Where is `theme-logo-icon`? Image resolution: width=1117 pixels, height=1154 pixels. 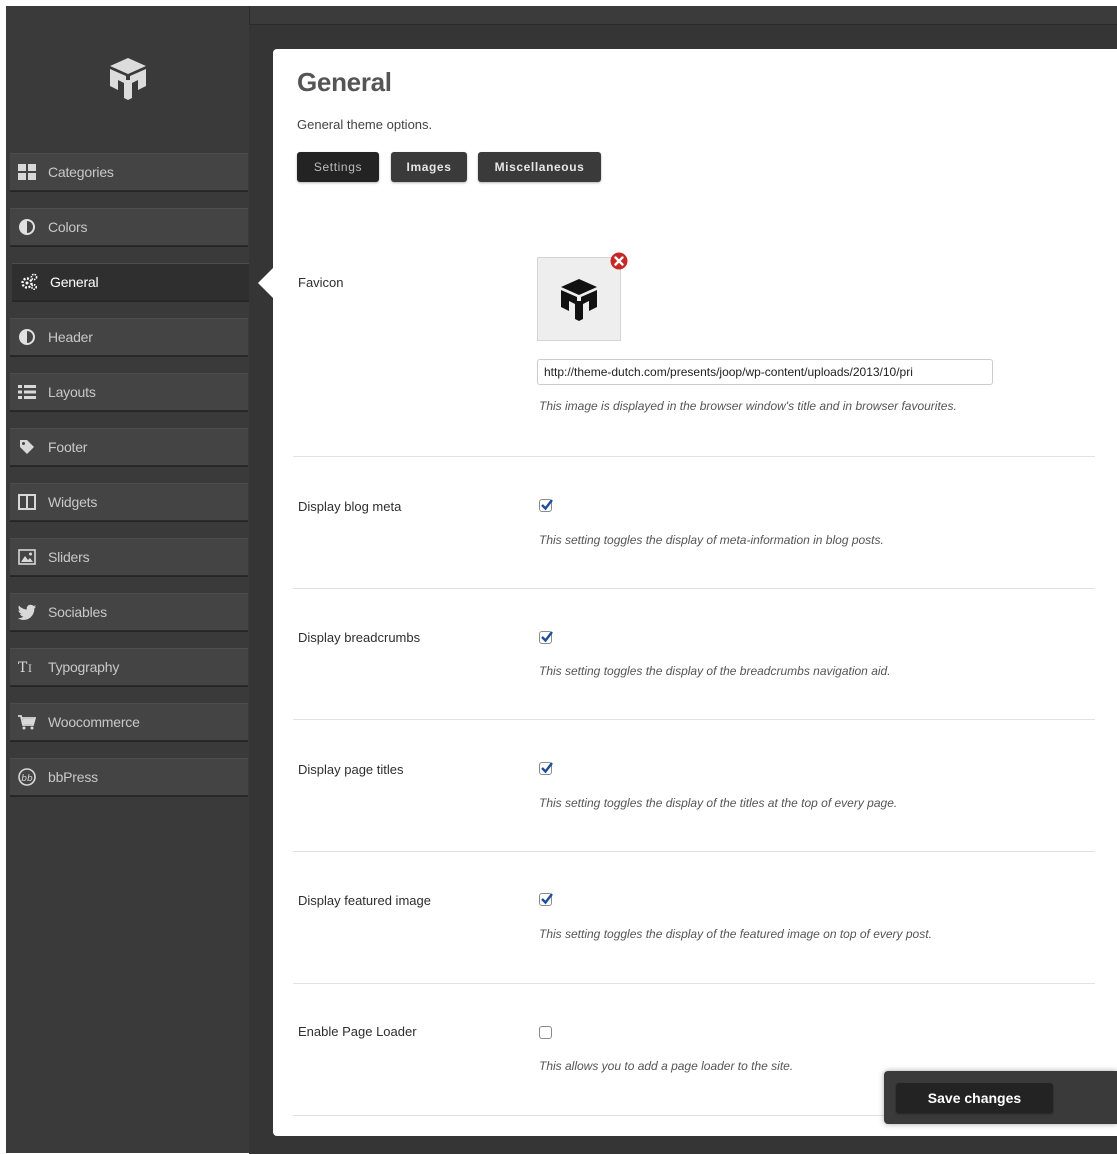
theme-logo-icon is located at coordinates (128, 79).